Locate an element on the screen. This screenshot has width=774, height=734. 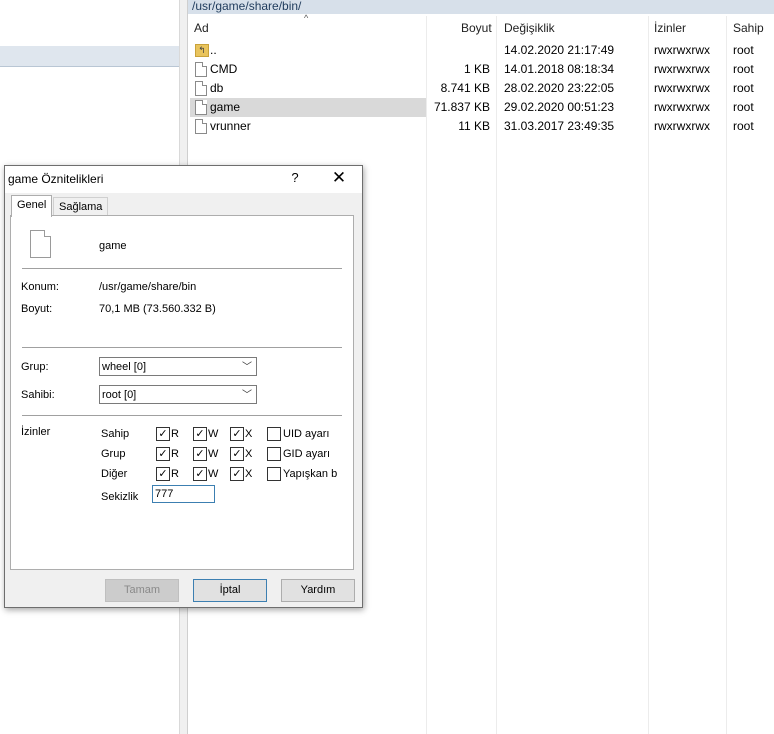
file-size: 8.741 KB is located at coordinates (465, 88).